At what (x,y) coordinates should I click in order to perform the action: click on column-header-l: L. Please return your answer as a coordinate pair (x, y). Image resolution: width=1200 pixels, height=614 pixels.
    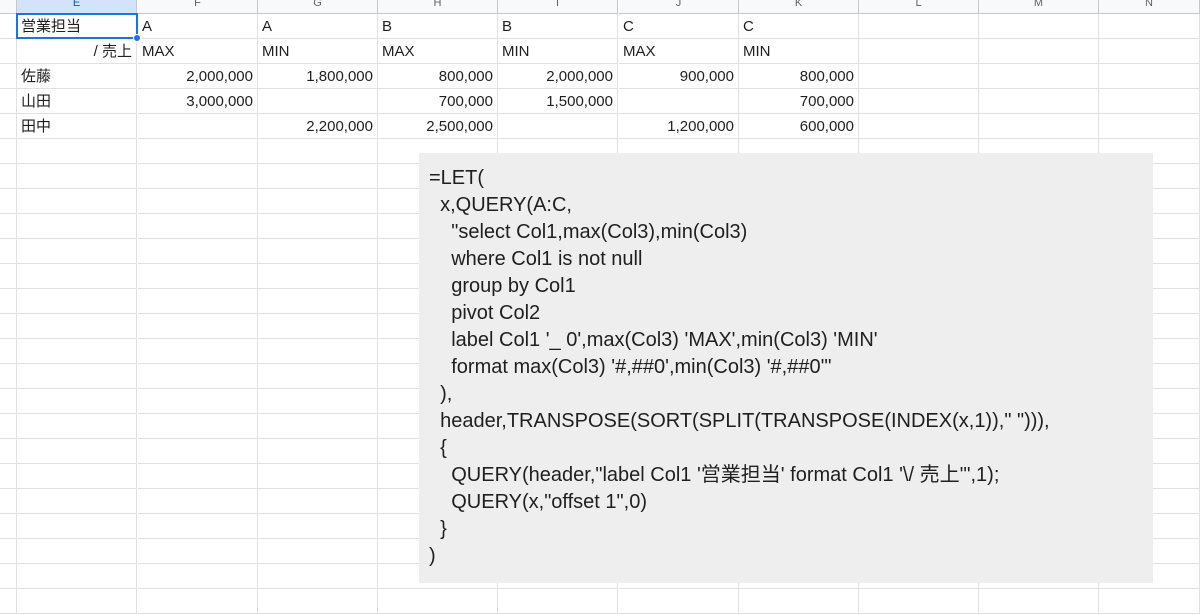
    Looking at the image, I should click on (919, 7).